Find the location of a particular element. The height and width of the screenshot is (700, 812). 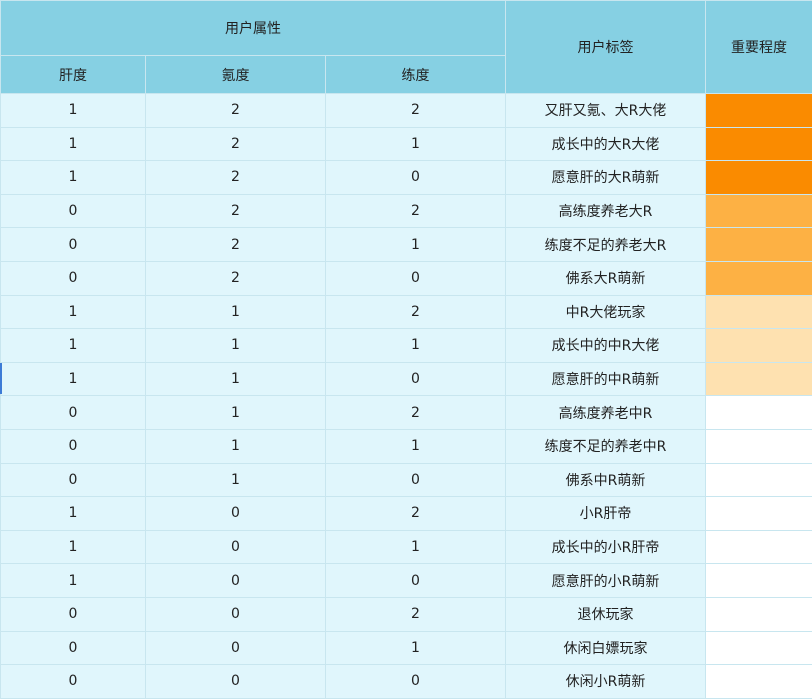

table-row: 0 1 1 练度不足的养老中R is located at coordinates (406, 446).